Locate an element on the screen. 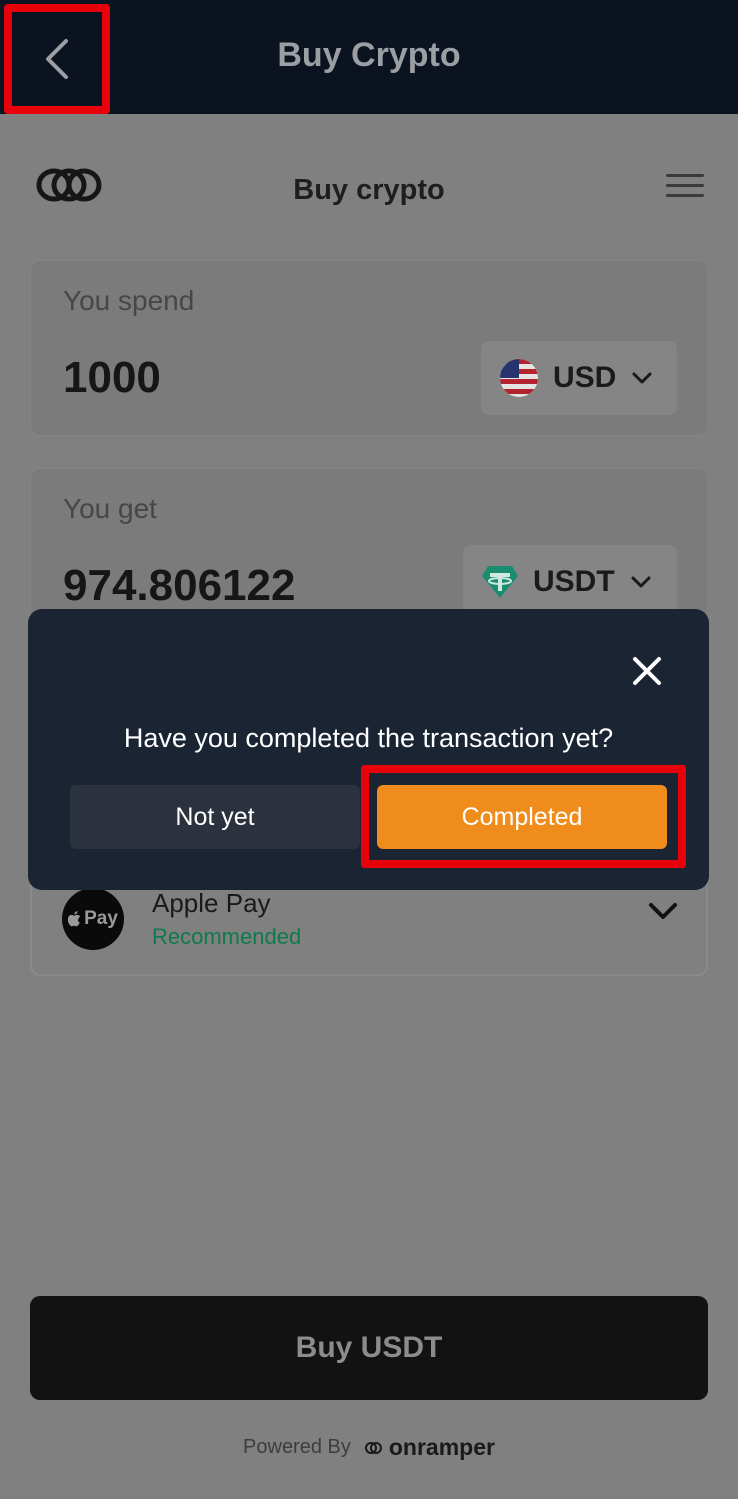  dialog-question: Have you completed the transaction yet? is located at coordinates (368, 738).